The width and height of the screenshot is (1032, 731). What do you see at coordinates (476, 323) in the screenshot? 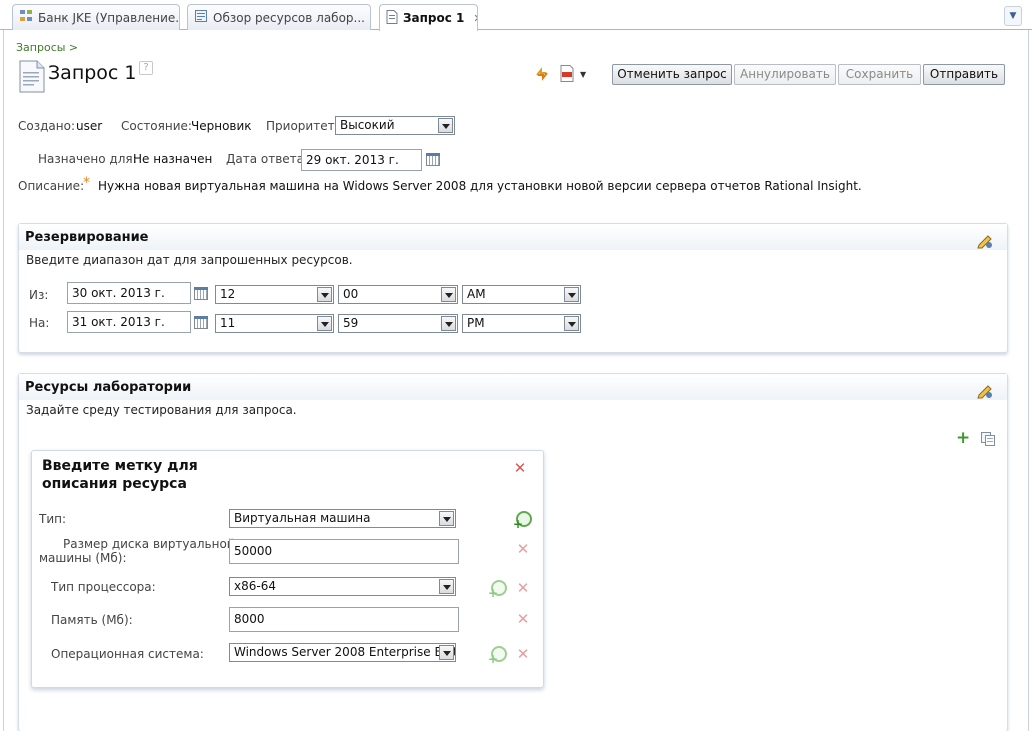
I see `to-ampm-value: PM` at bounding box center [476, 323].